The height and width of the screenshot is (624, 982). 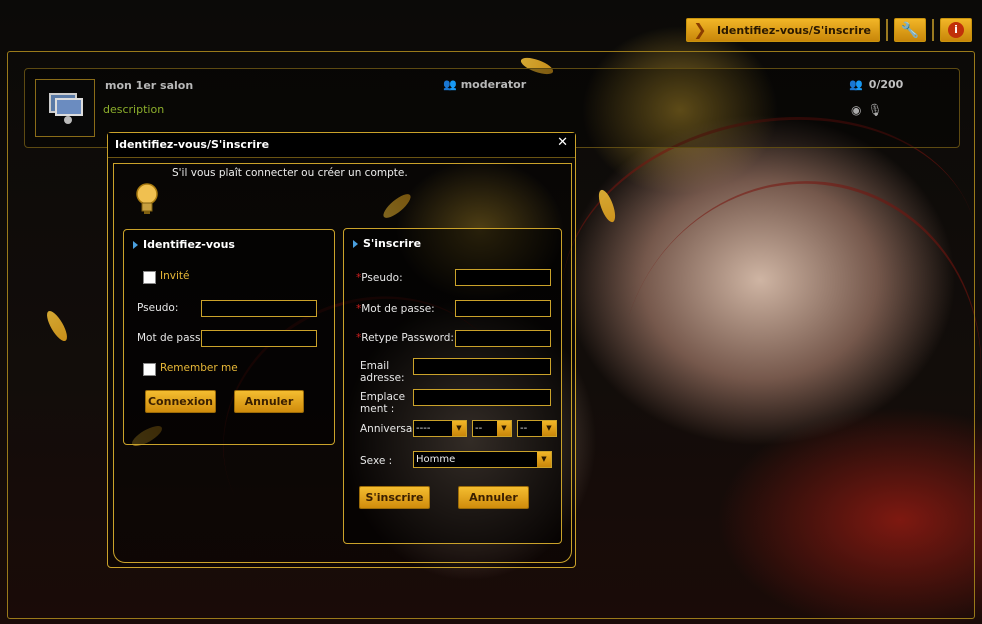 What do you see at coordinates (856, 84) in the screenshot?
I see `users-icon: 👥` at bounding box center [856, 84].